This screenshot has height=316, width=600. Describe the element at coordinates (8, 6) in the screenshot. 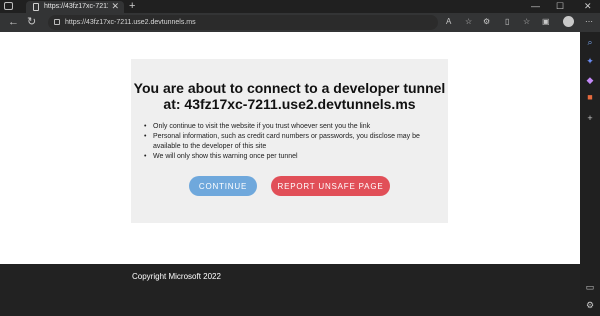

I see `tab-actions-icon` at that location.